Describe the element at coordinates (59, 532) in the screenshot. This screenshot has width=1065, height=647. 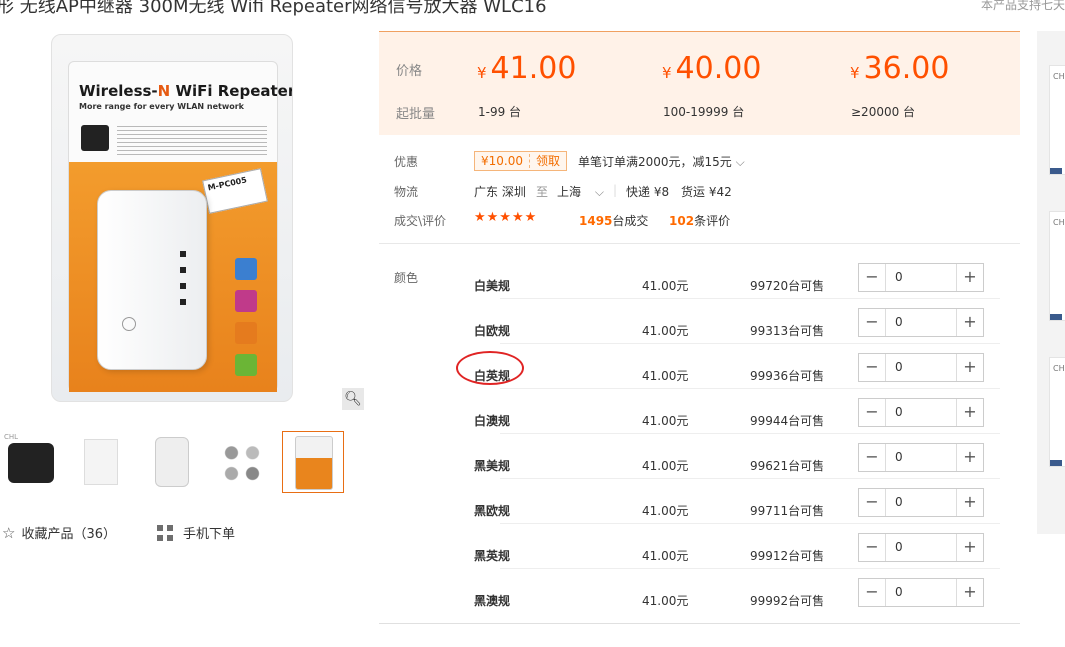
I see `favorite-button: ☆ 收藏产品（36）` at that location.